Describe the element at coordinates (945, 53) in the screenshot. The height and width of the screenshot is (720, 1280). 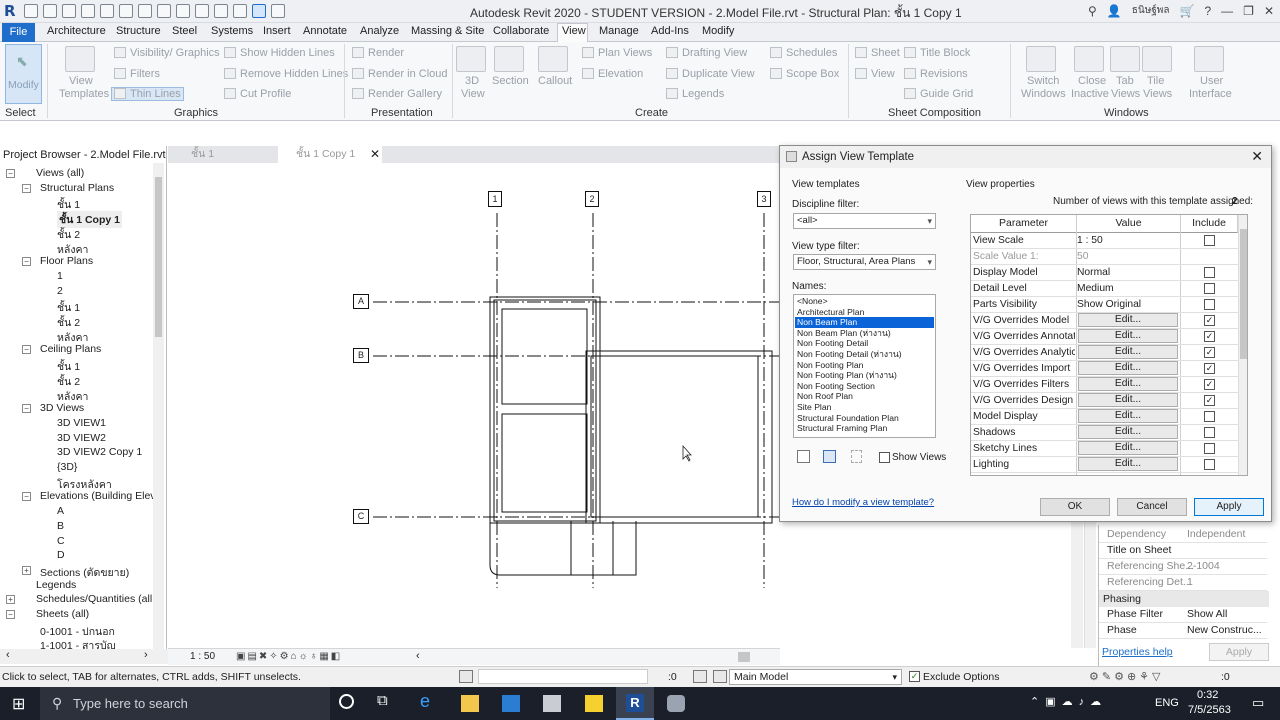
I see `title-block-button: Title Block` at that location.